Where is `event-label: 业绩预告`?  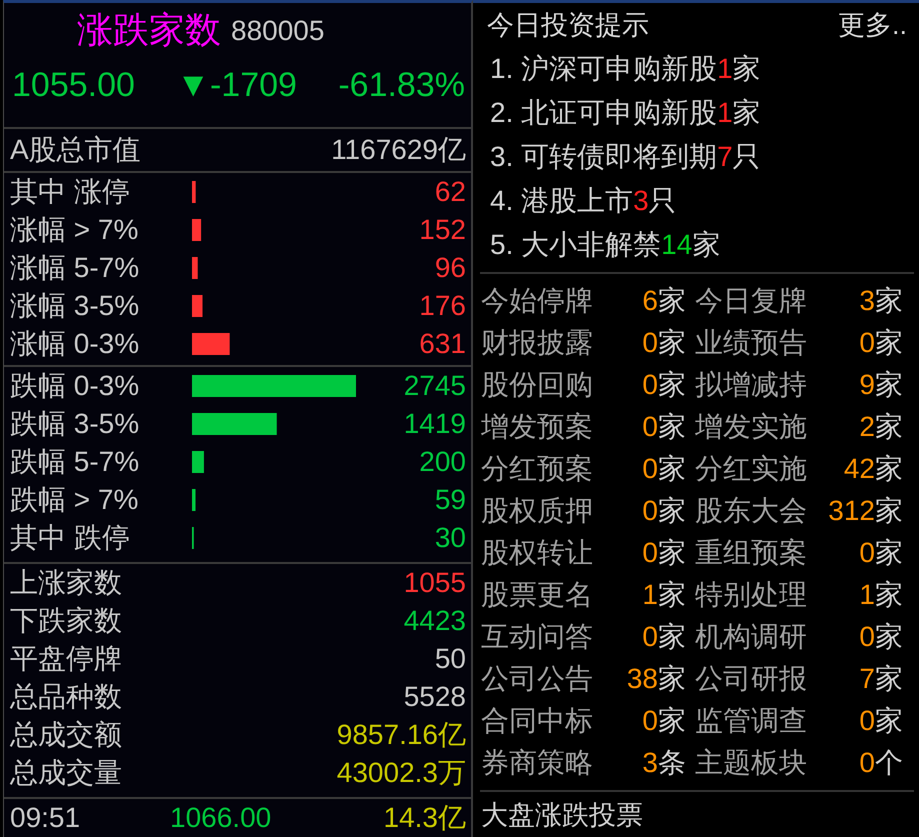
event-label: 业绩预告 is located at coordinates (751, 343).